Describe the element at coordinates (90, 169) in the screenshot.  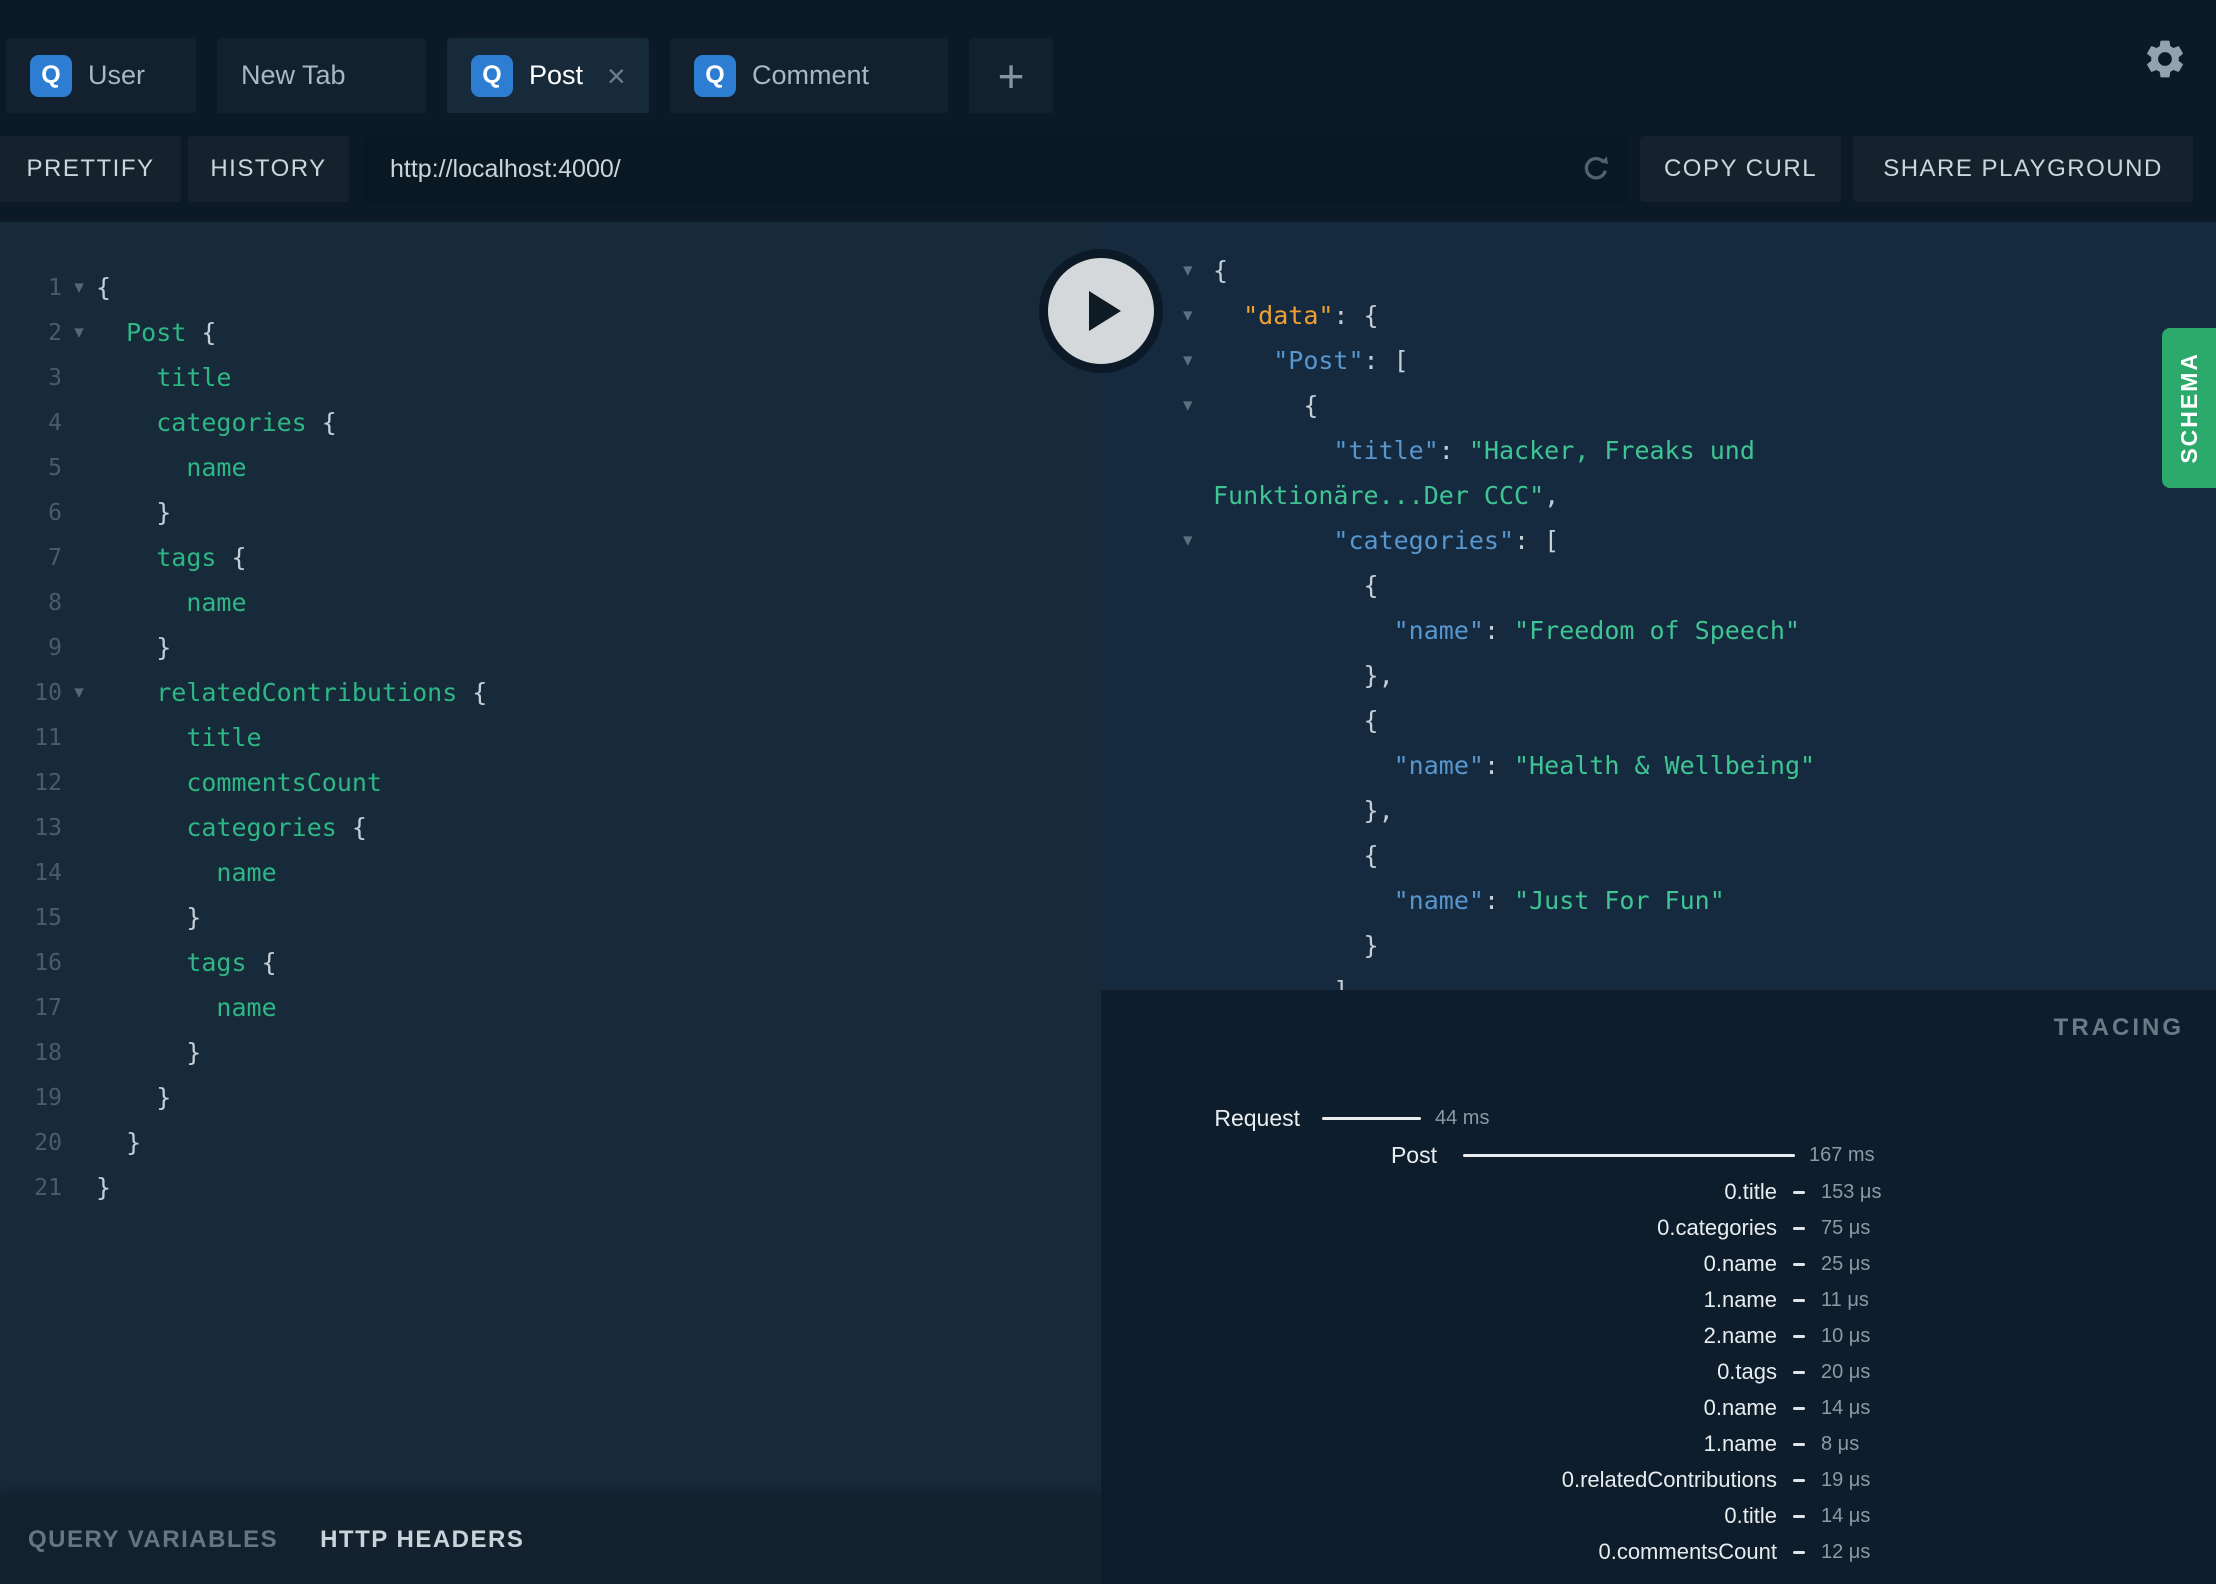
I see `prettify-button: PRETTIFY` at that location.